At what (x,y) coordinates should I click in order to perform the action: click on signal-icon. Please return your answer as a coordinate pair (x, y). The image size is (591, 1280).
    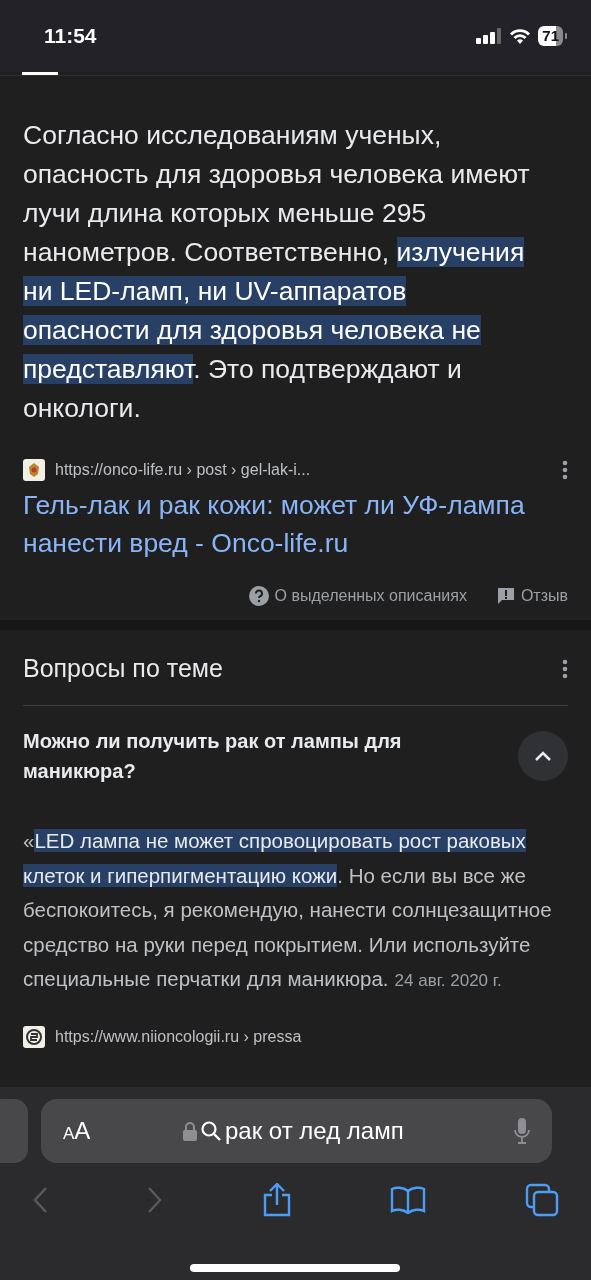
    Looking at the image, I should click on (489, 36).